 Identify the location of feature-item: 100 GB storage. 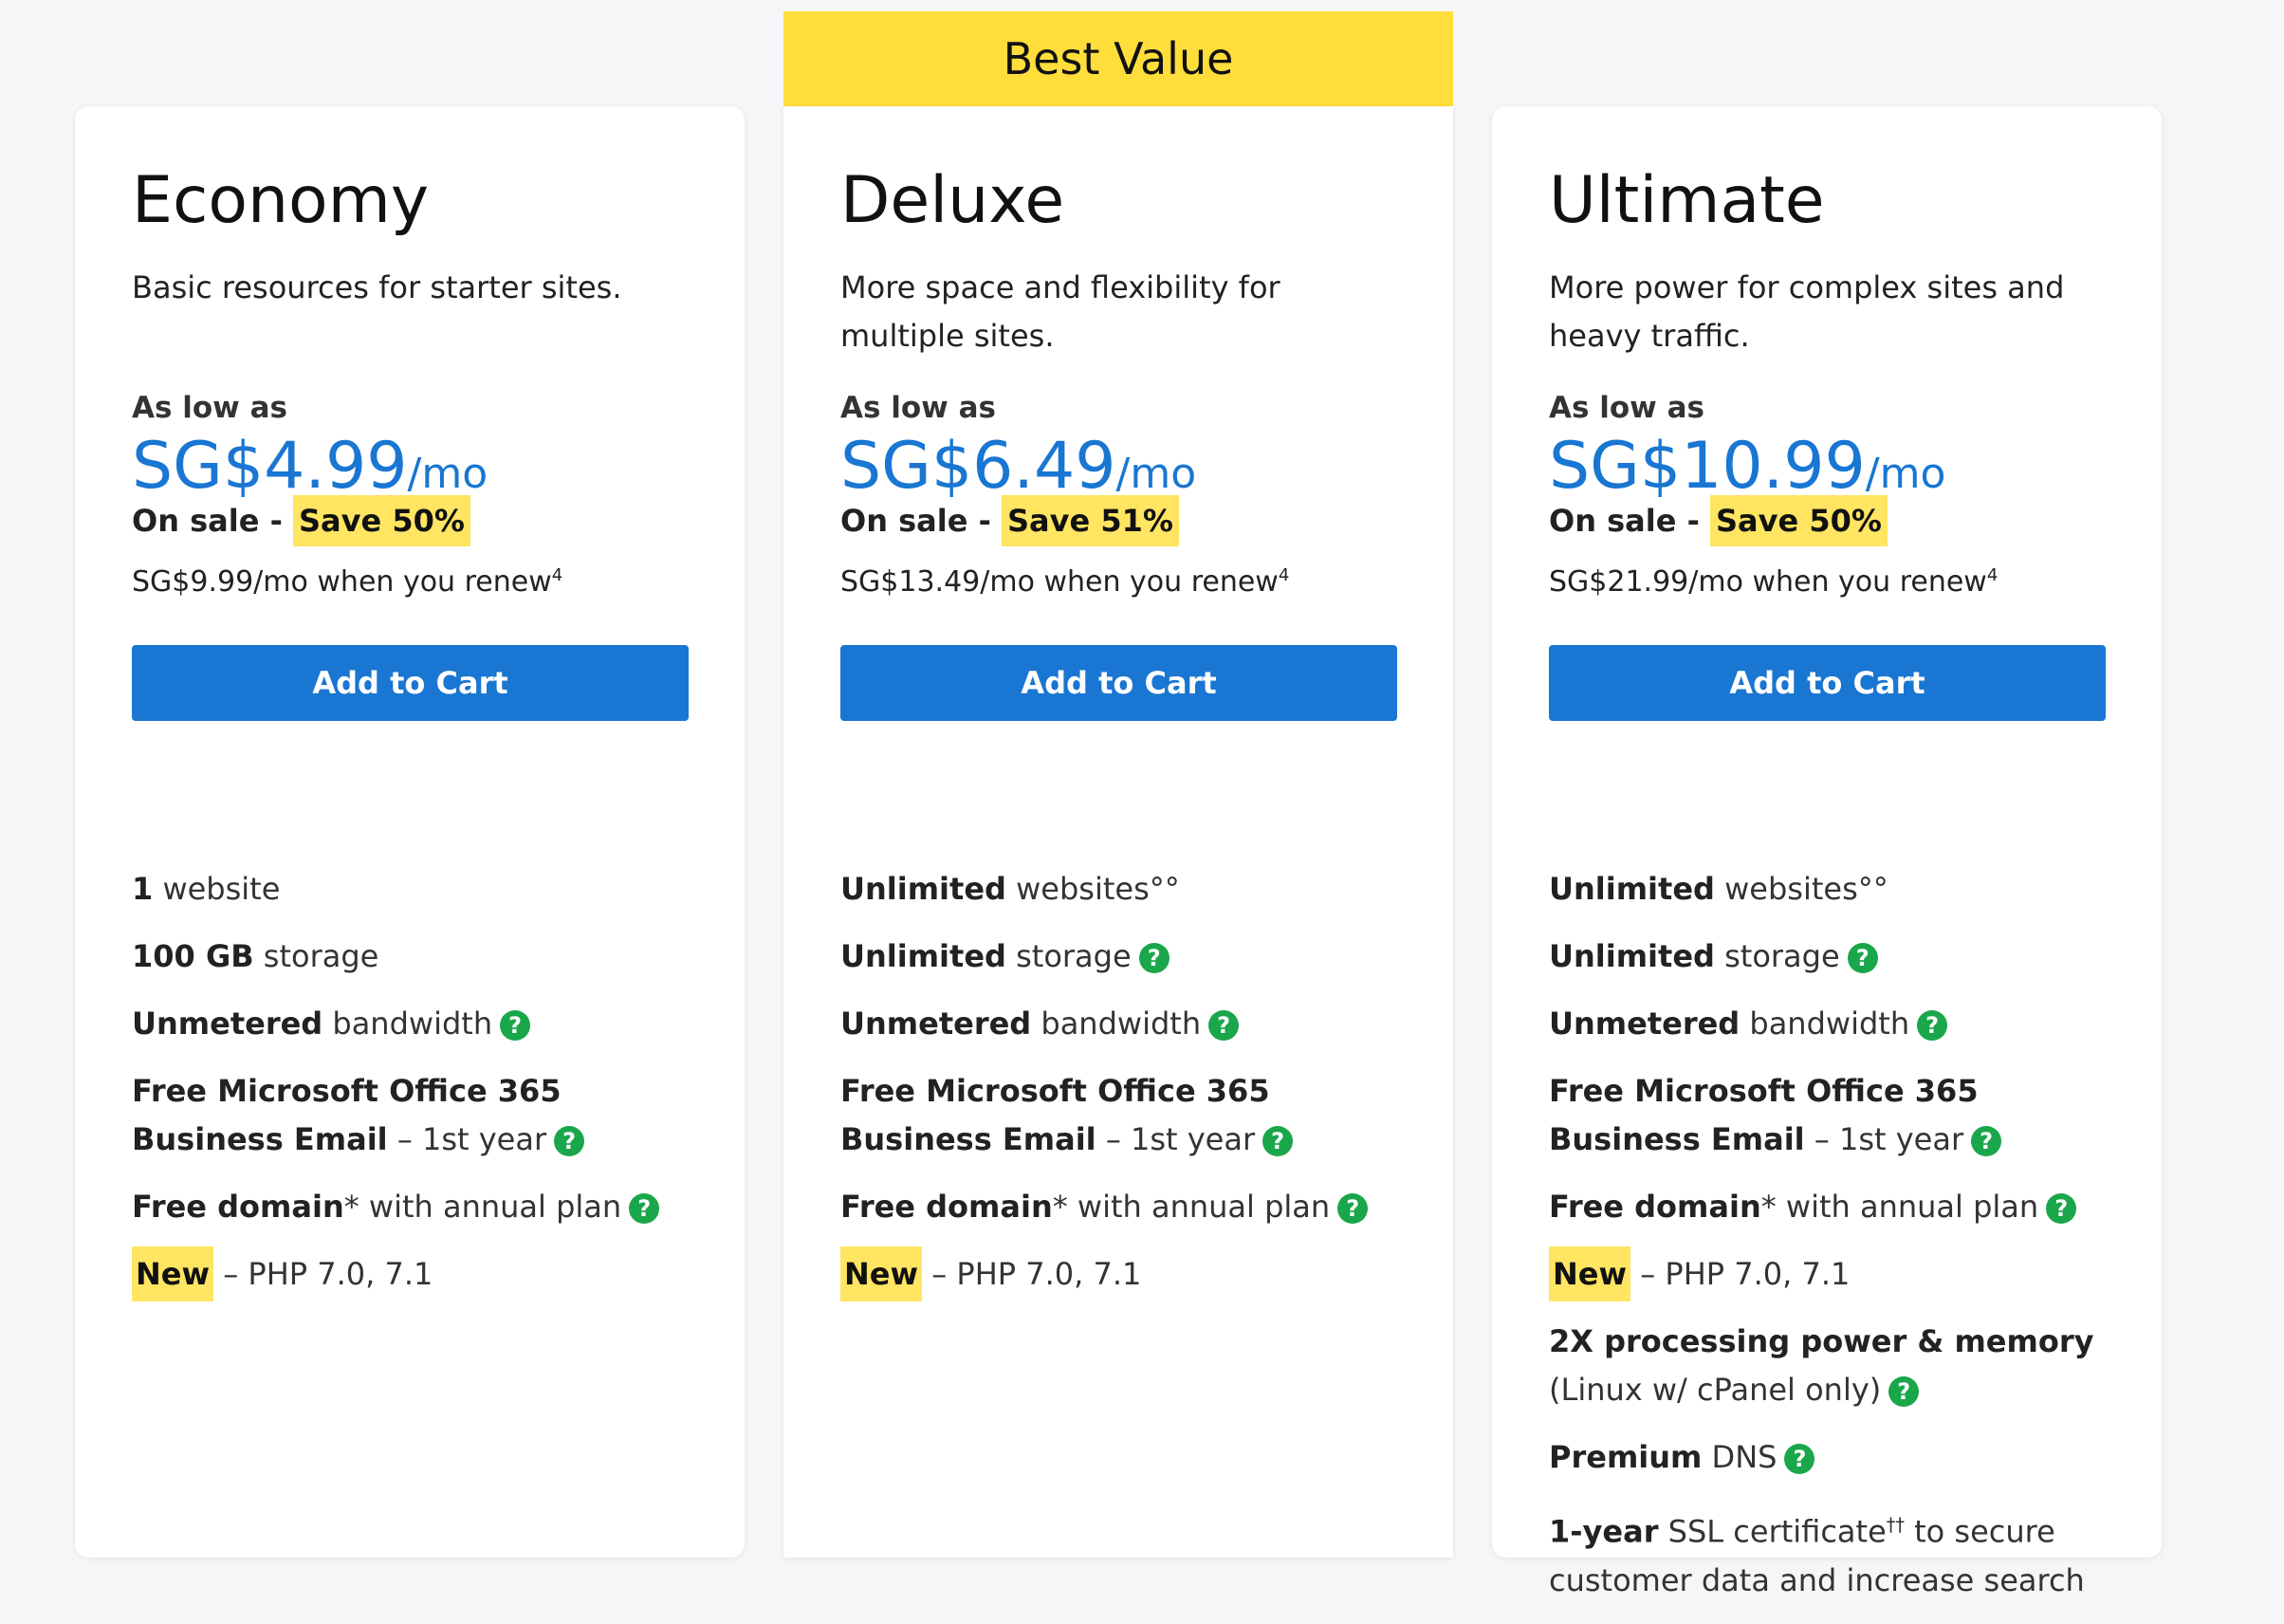
(410, 957).